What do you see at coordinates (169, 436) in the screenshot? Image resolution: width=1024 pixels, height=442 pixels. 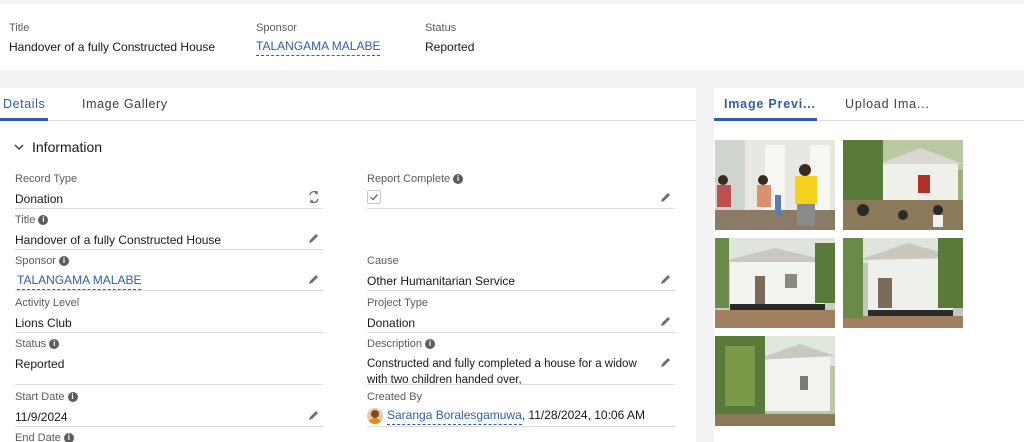 I see `field-end-date: End Date i` at bounding box center [169, 436].